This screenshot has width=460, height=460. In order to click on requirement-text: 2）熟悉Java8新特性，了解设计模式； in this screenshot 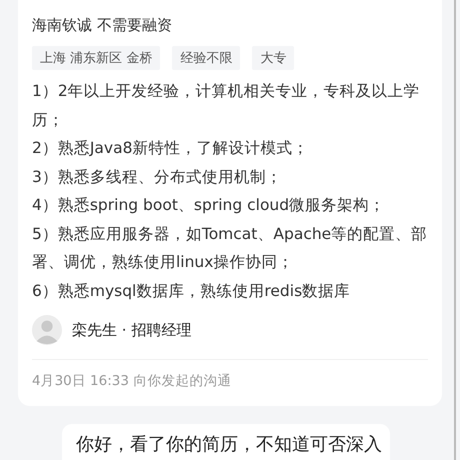, I will do `click(171, 148)`.